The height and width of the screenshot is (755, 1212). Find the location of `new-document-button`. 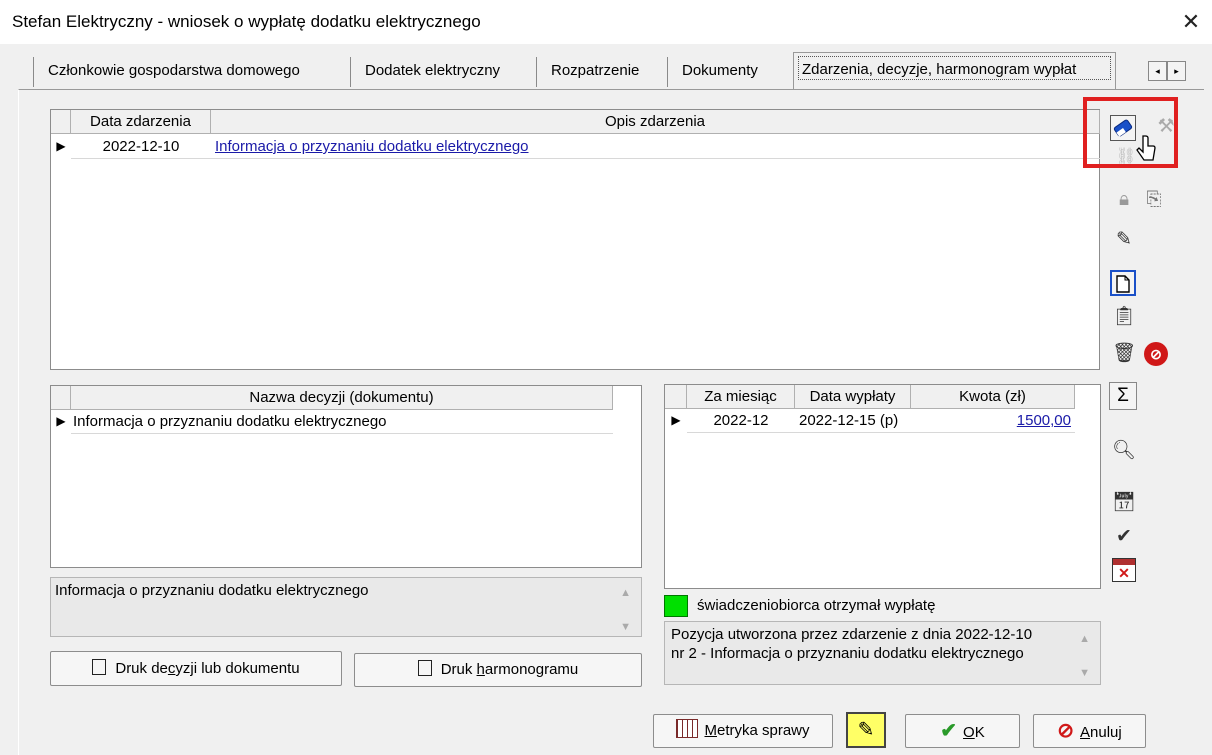

new-document-button is located at coordinates (1123, 283).